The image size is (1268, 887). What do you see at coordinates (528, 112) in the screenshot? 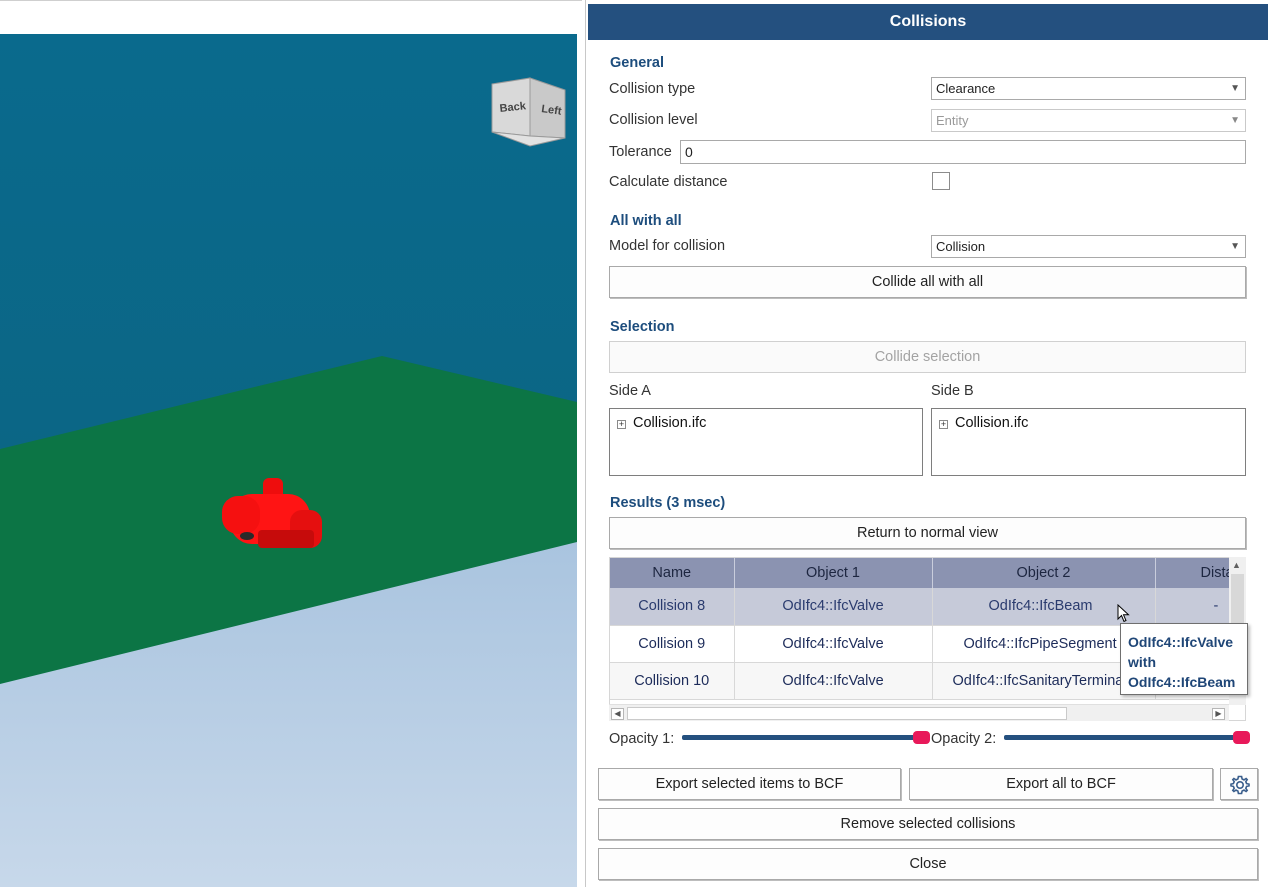
I see `view-cube: Back Left` at bounding box center [528, 112].